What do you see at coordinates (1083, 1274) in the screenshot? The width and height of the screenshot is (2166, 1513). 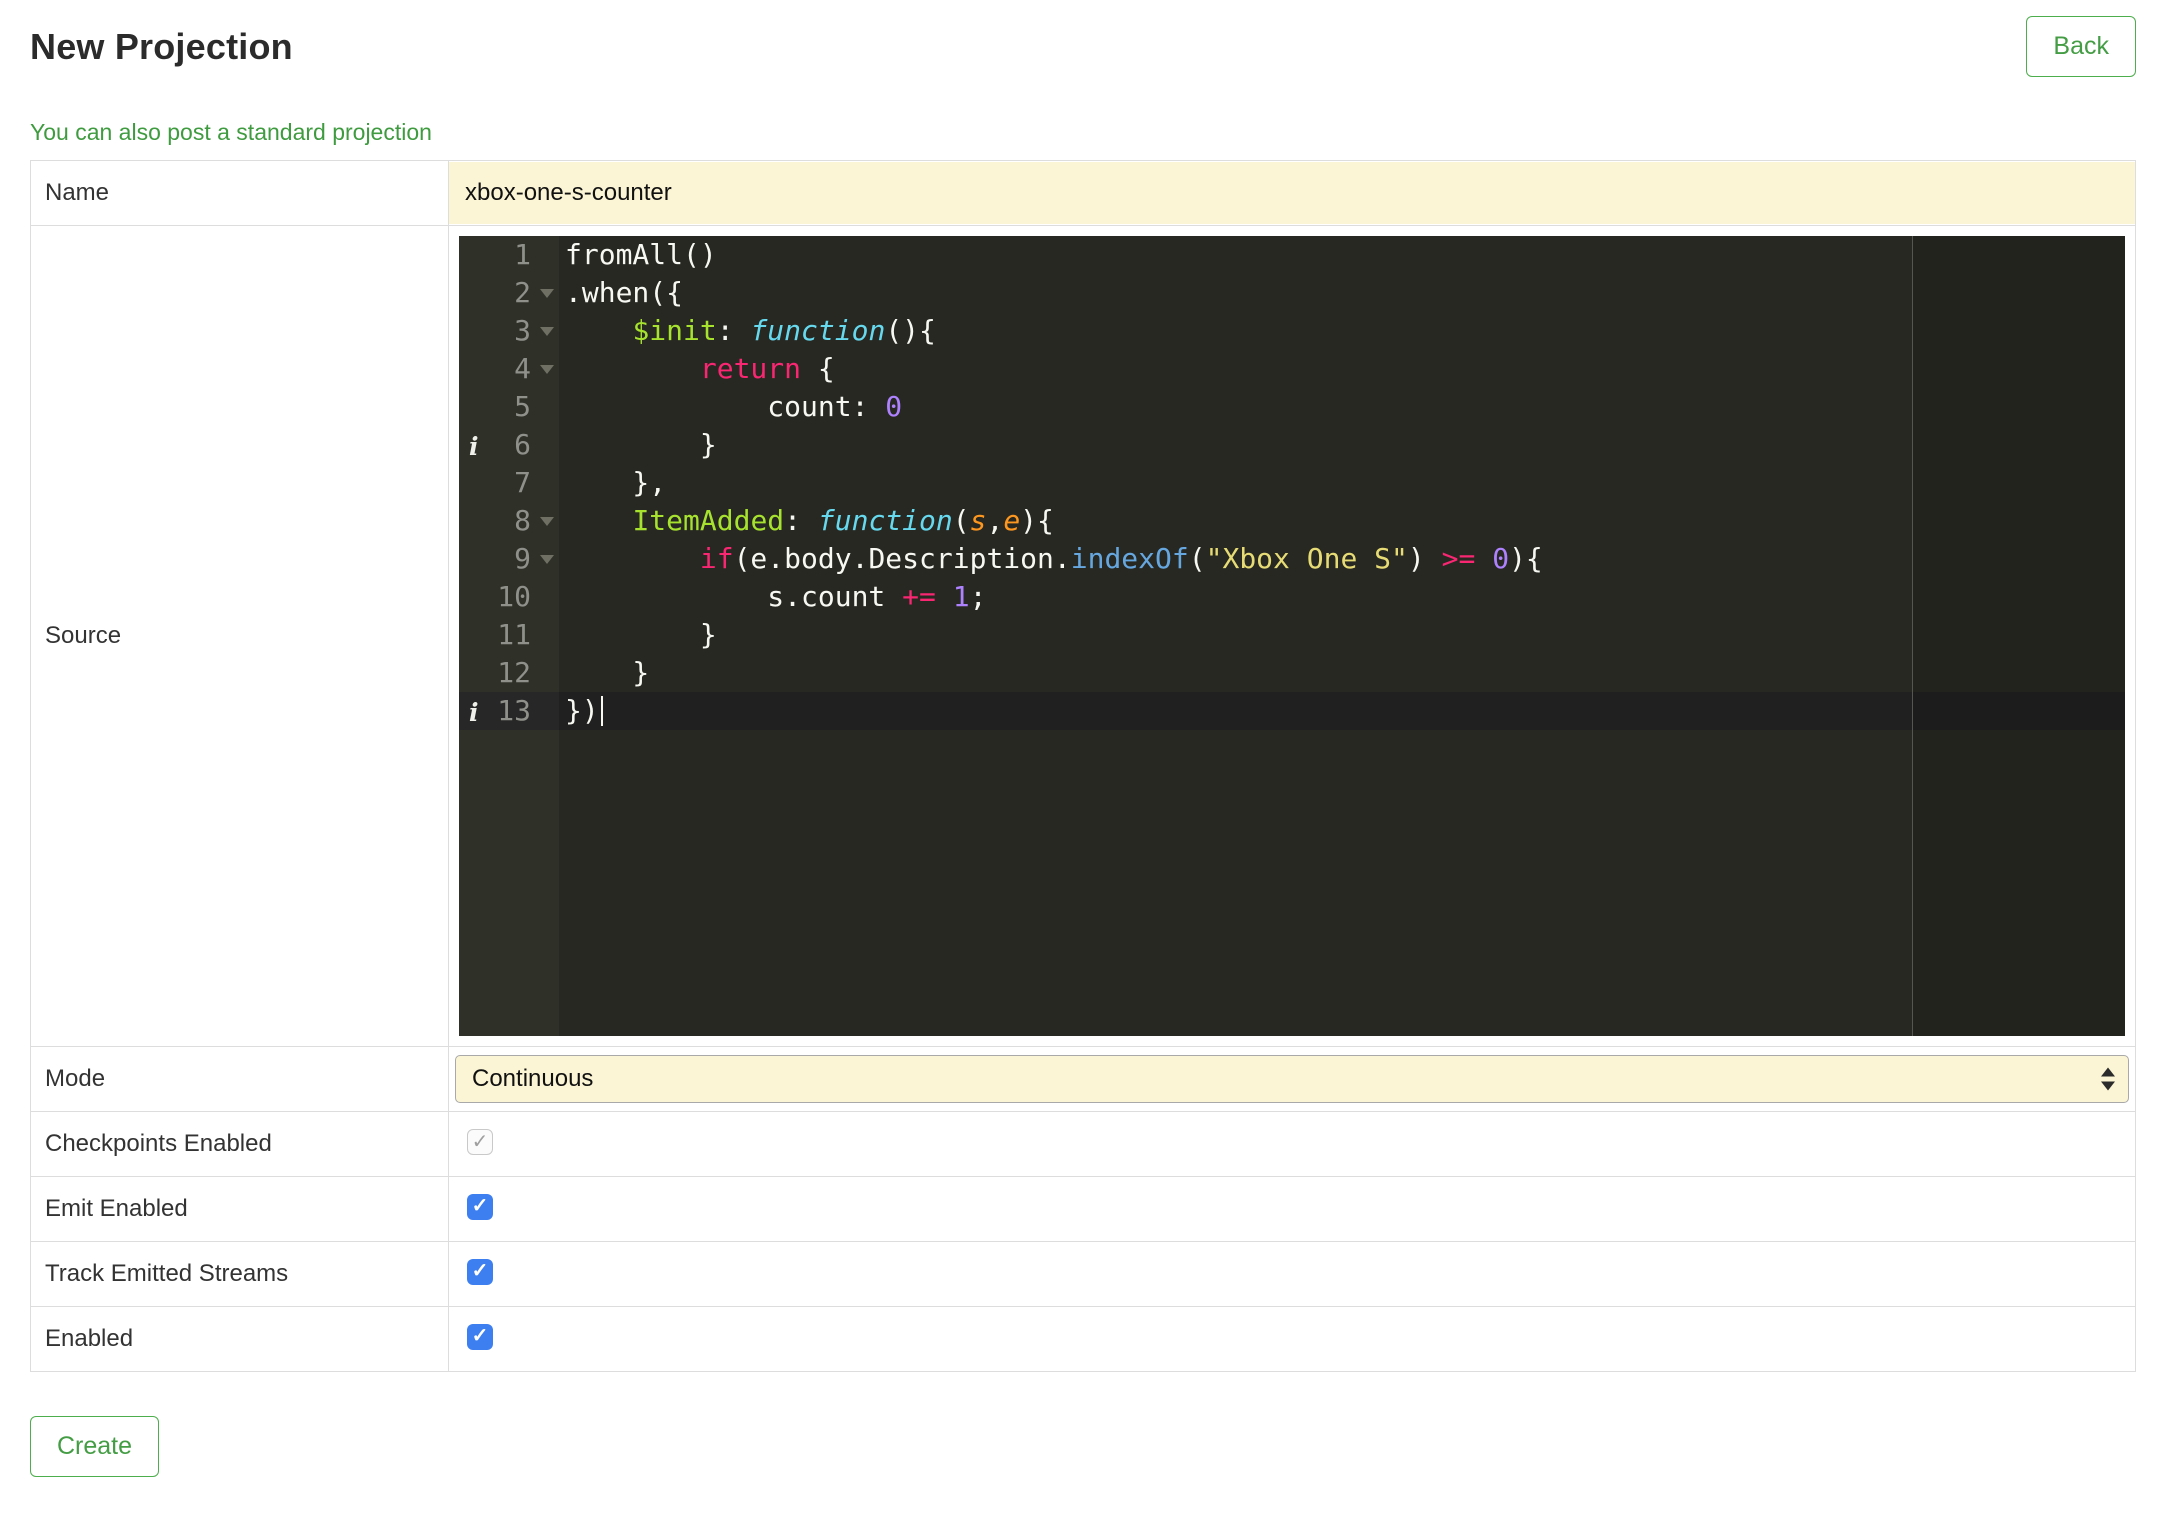 I see `track-emitted-streams-row: Track Emitted Streams` at bounding box center [1083, 1274].